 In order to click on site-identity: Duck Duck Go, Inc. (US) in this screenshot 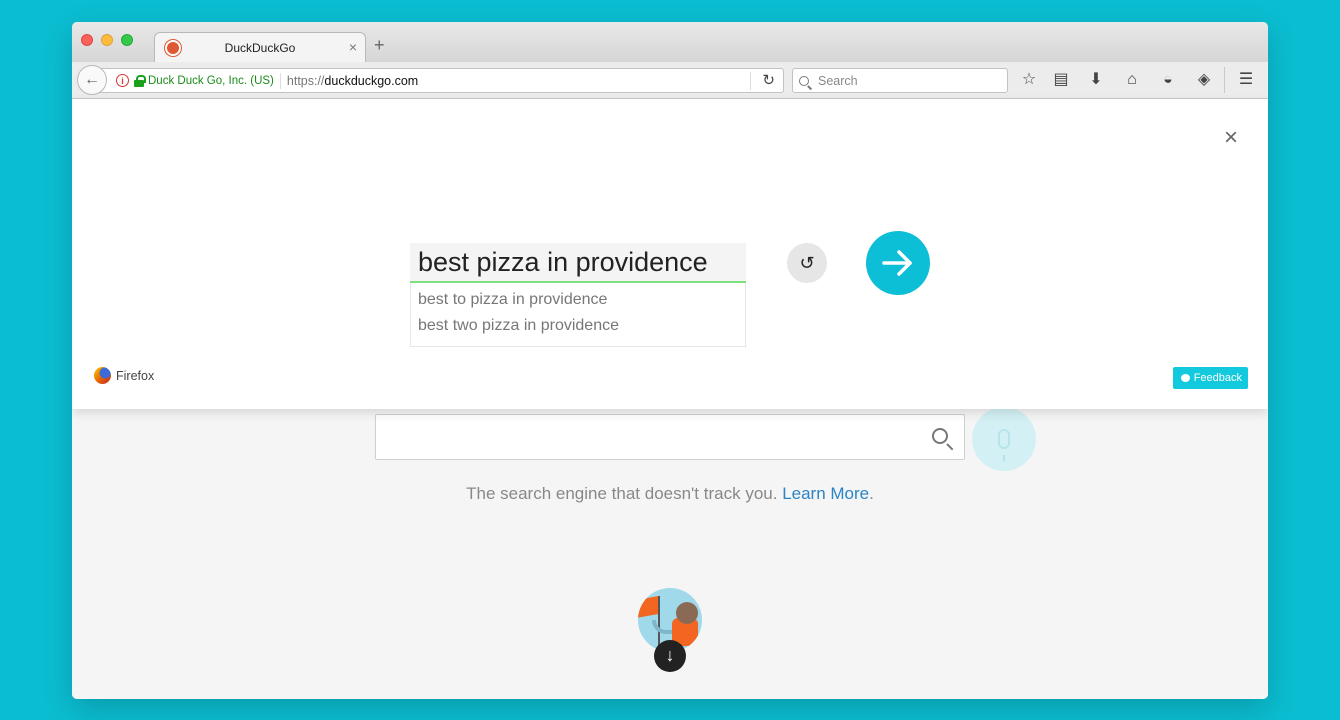, I will do `click(211, 81)`.